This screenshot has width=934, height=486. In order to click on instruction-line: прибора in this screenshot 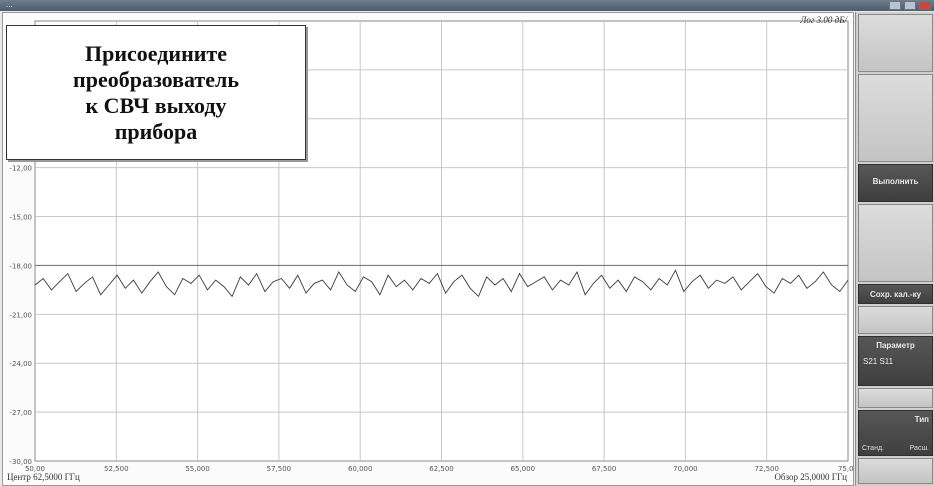, I will do `click(156, 131)`.